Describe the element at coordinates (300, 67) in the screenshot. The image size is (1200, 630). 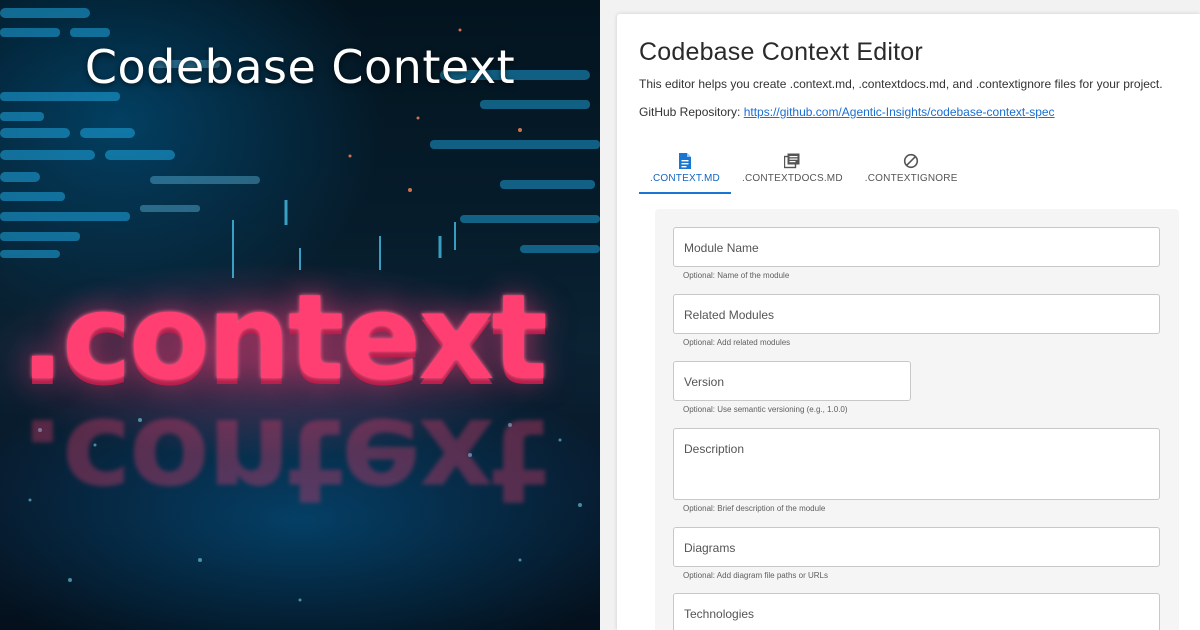
I see `hero-title: Codebase Context` at that location.